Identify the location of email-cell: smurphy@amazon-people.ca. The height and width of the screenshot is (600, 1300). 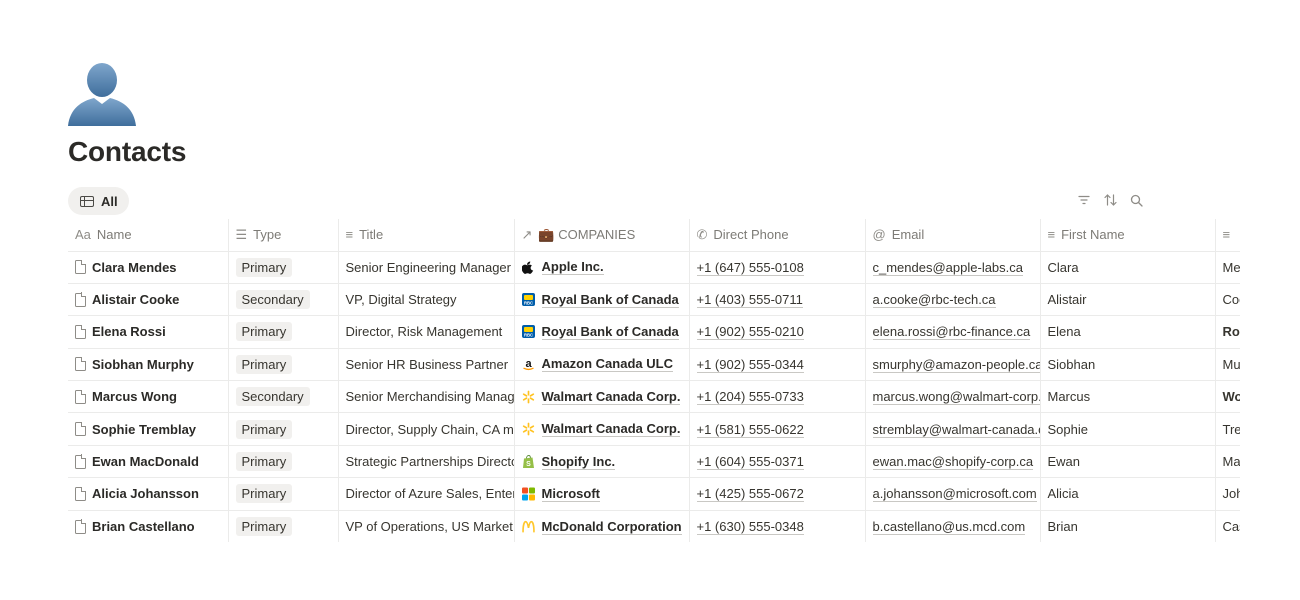
(952, 365).